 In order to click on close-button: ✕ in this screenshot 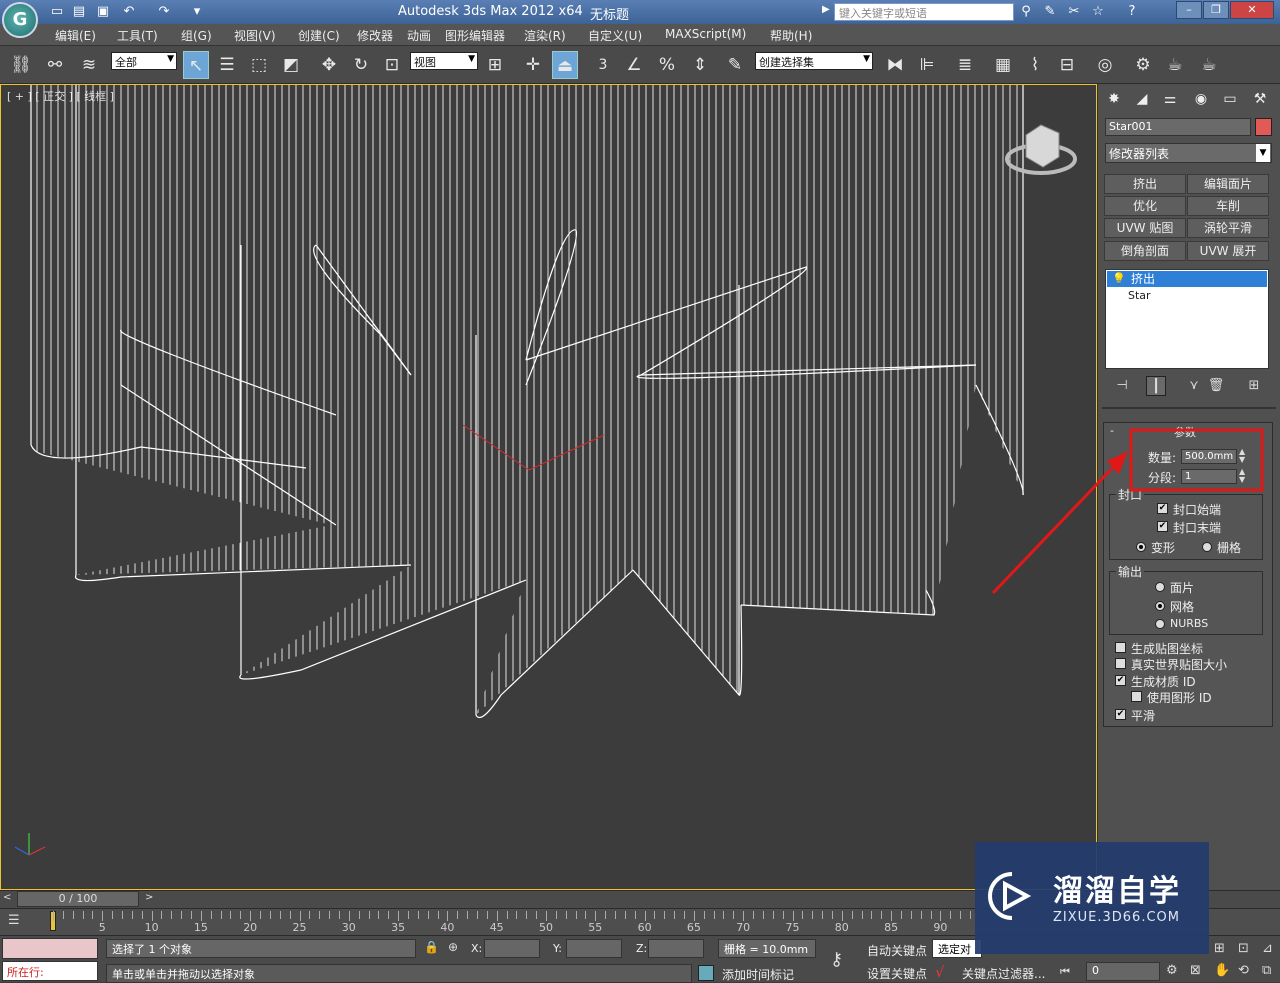, I will do `click(1252, 10)`.